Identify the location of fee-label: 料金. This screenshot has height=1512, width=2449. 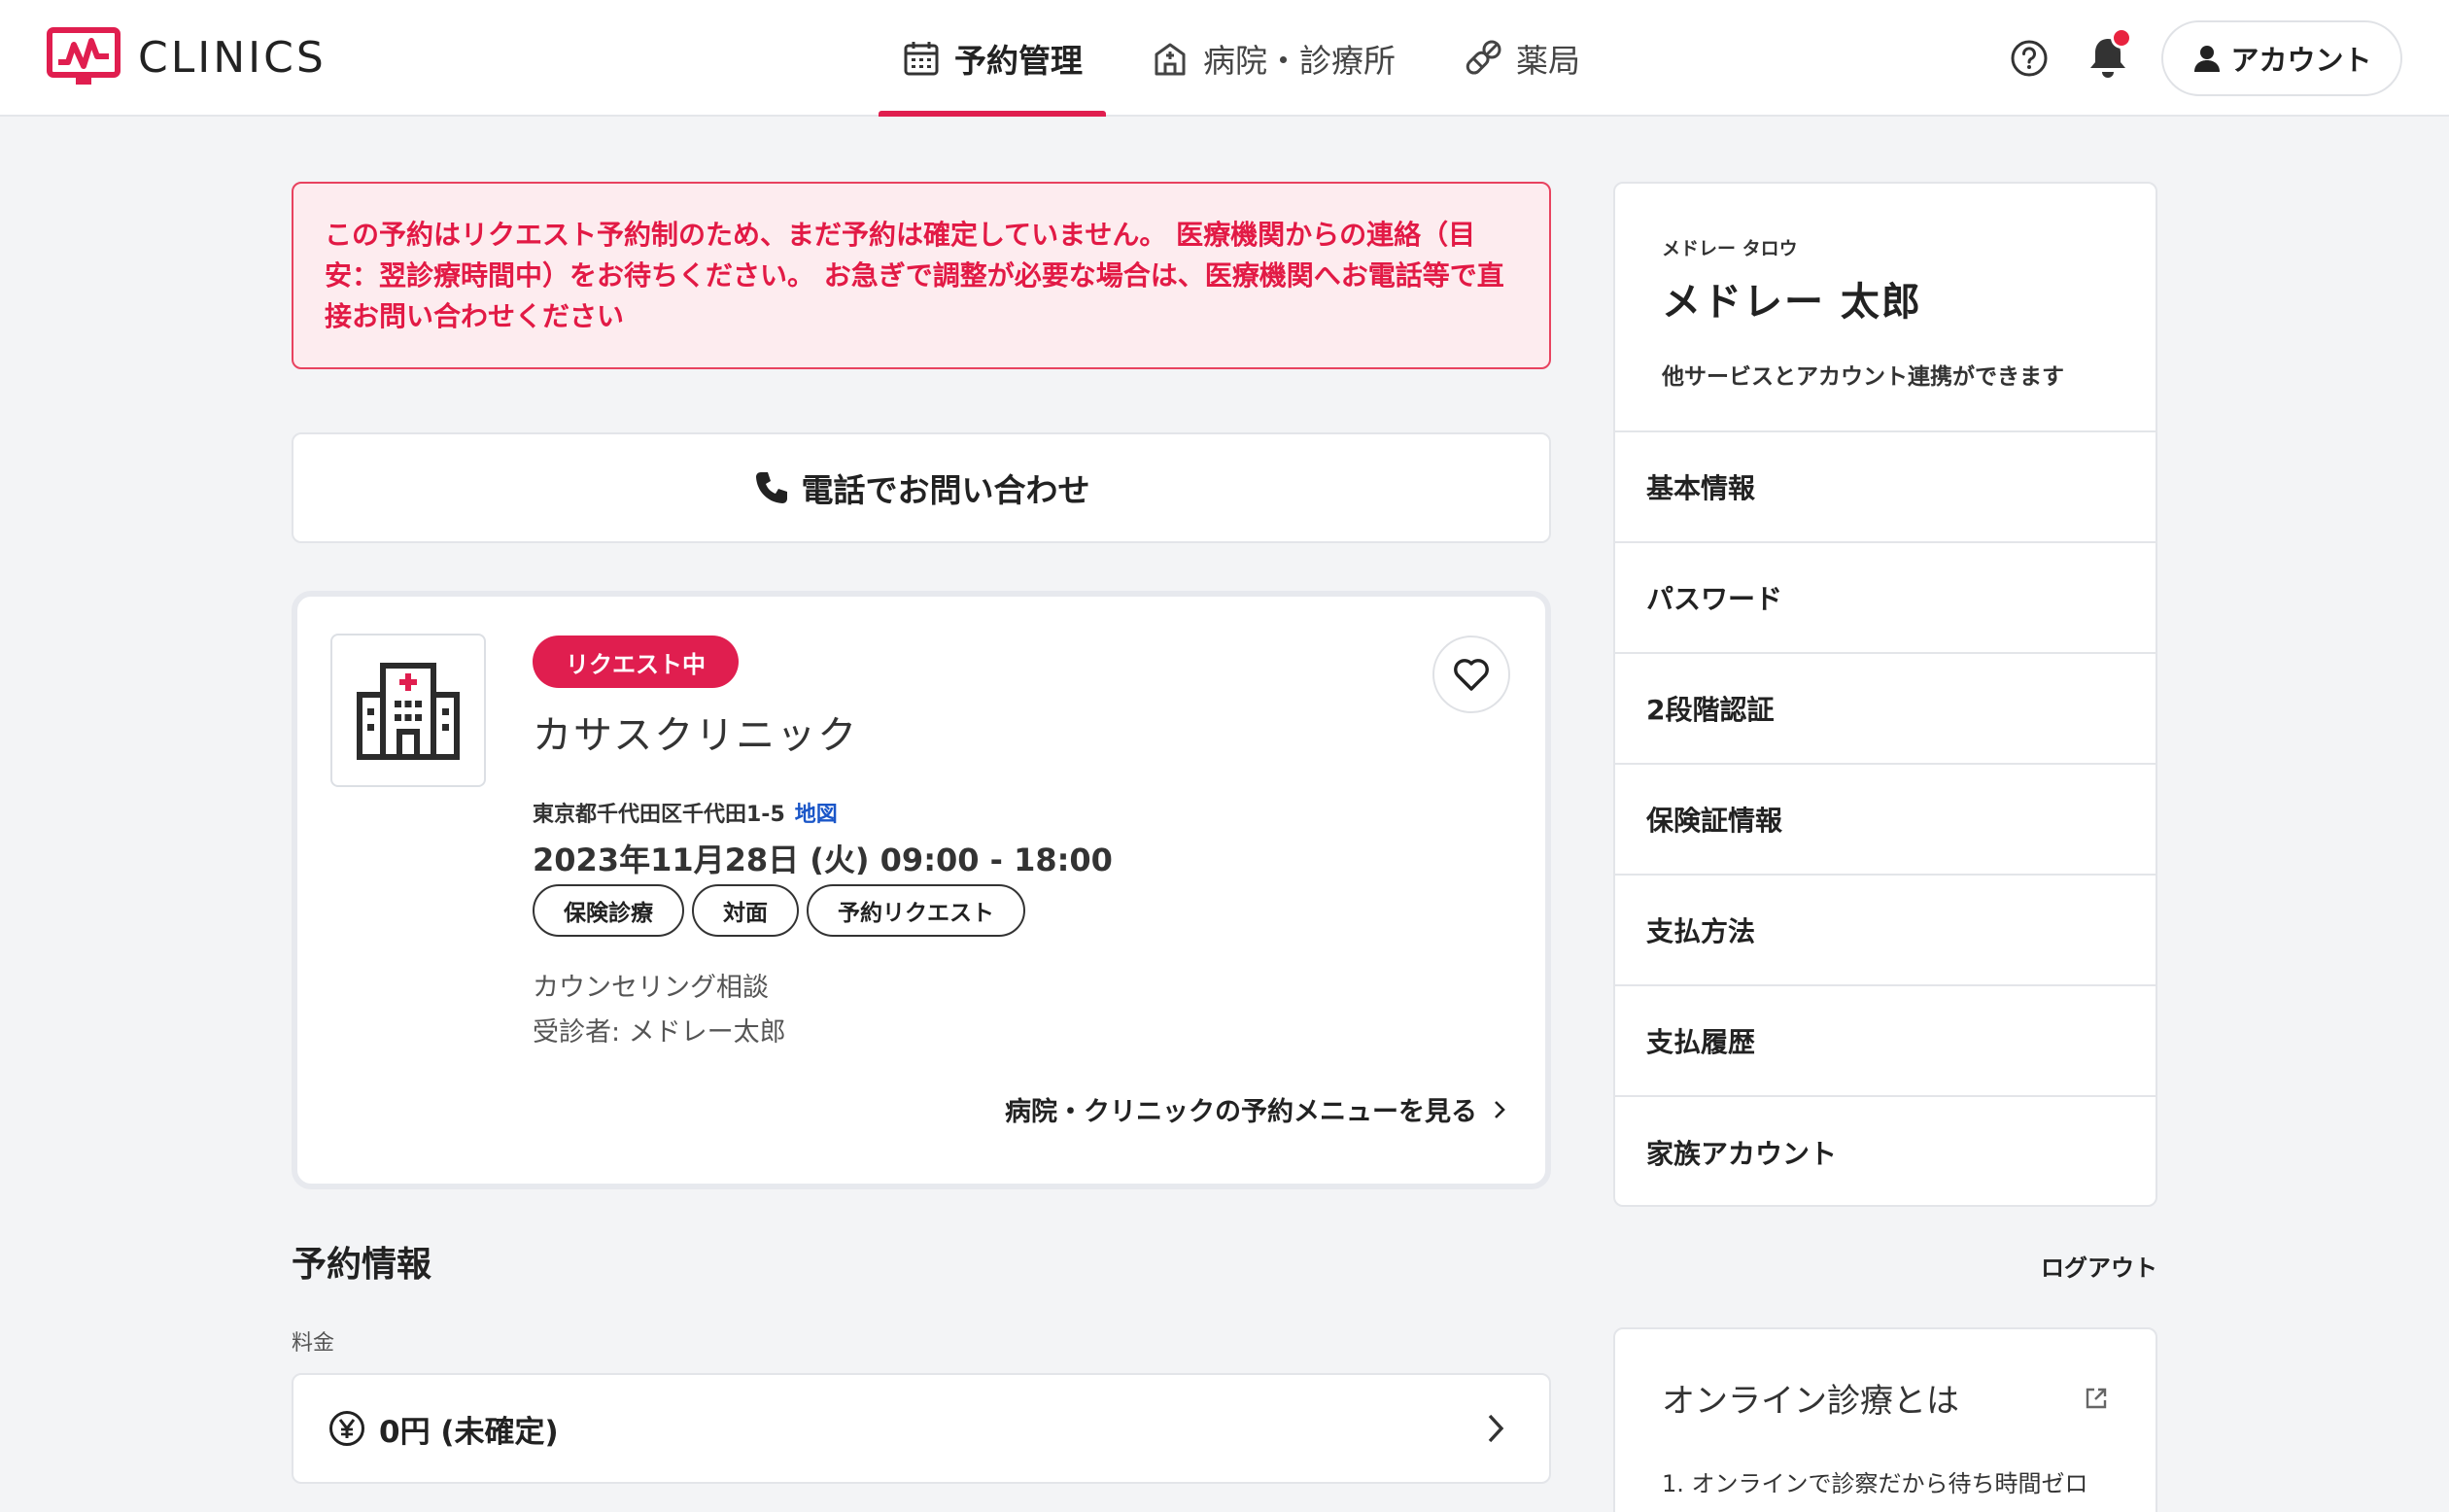
(313, 1343).